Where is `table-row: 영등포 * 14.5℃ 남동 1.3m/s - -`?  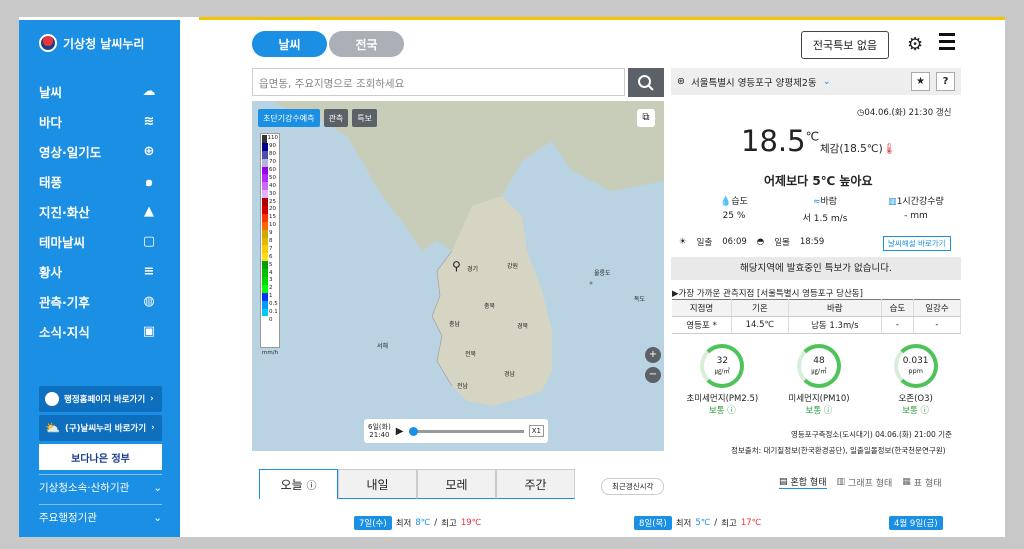
table-row: 영등포 * 14.5℃ 남동 1.3m/s - - is located at coordinates (817, 325).